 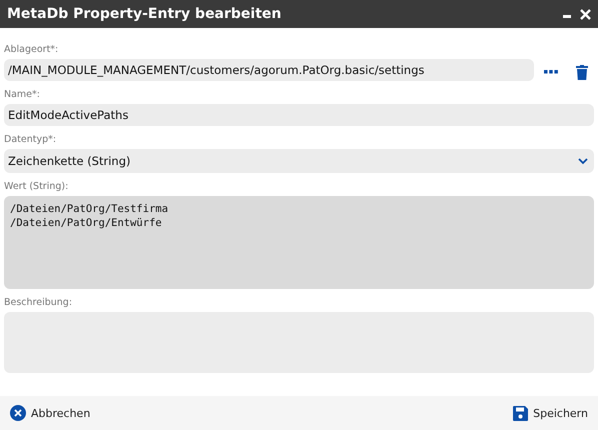 What do you see at coordinates (582, 72) in the screenshot?
I see `trash-icon` at bounding box center [582, 72].